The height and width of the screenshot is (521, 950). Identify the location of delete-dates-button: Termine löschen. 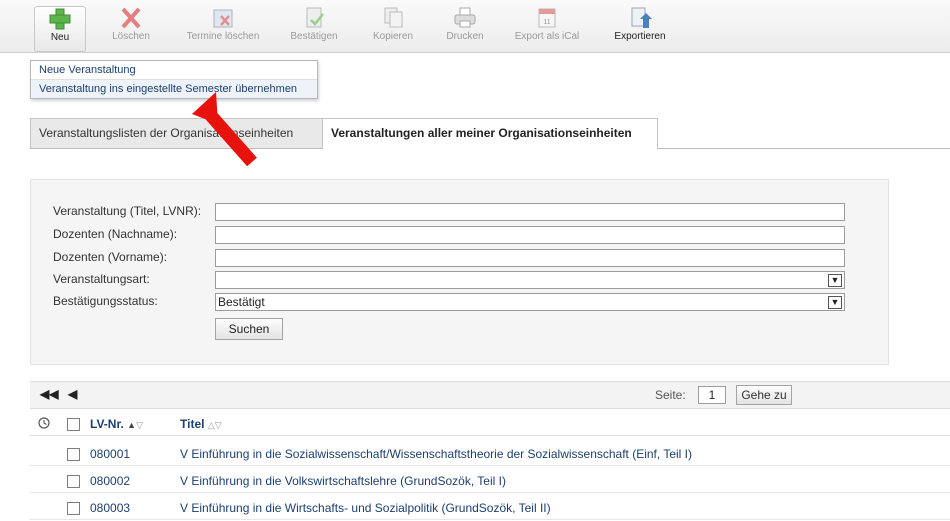
(223, 28).